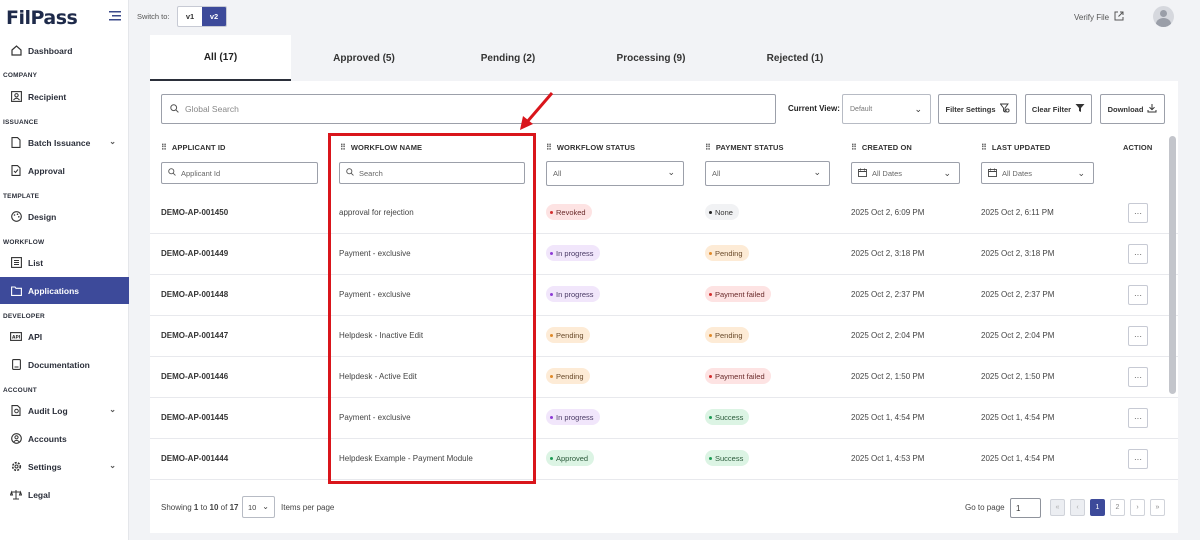  I want to click on last-updated-date-filter: All Dates ⌄, so click(1037, 173).